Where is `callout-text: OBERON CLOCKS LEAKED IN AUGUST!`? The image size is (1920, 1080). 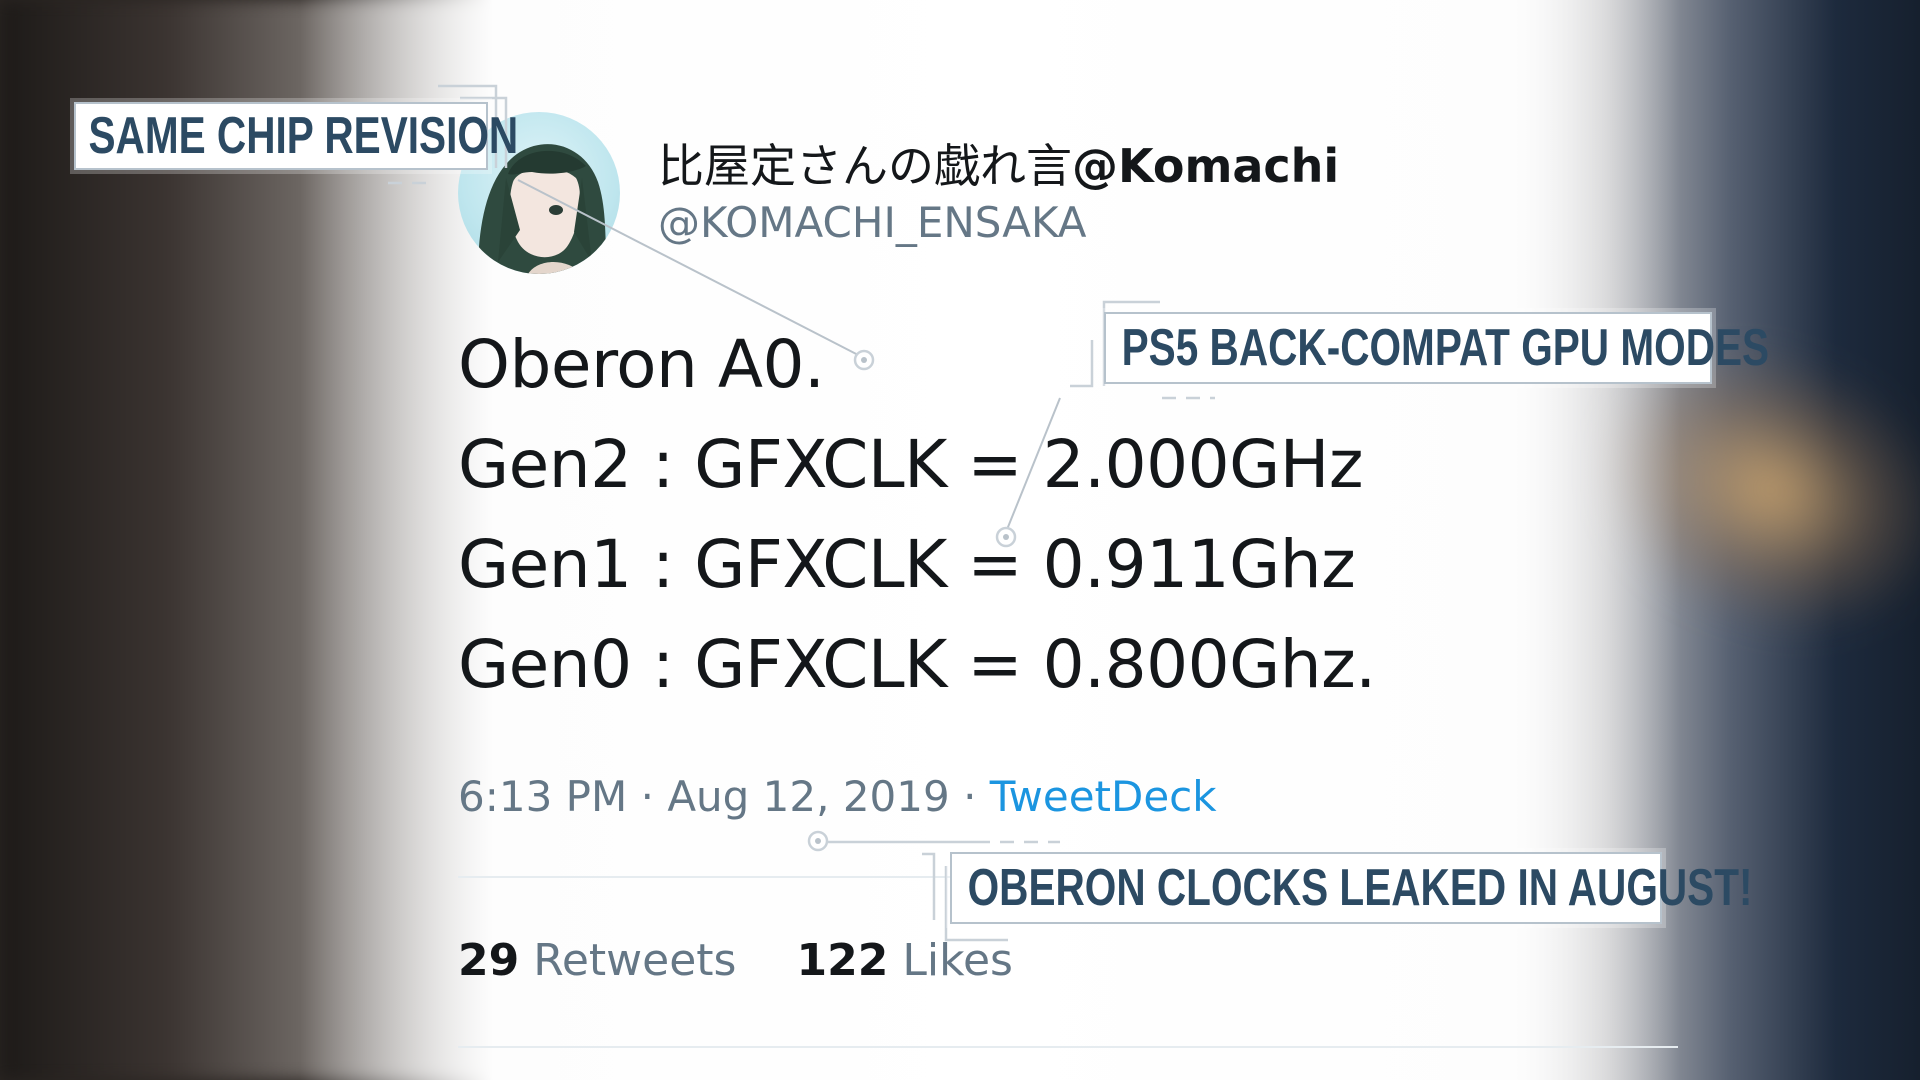 callout-text: OBERON CLOCKS LEAKED IN AUGUST! is located at coordinates (1360, 888).